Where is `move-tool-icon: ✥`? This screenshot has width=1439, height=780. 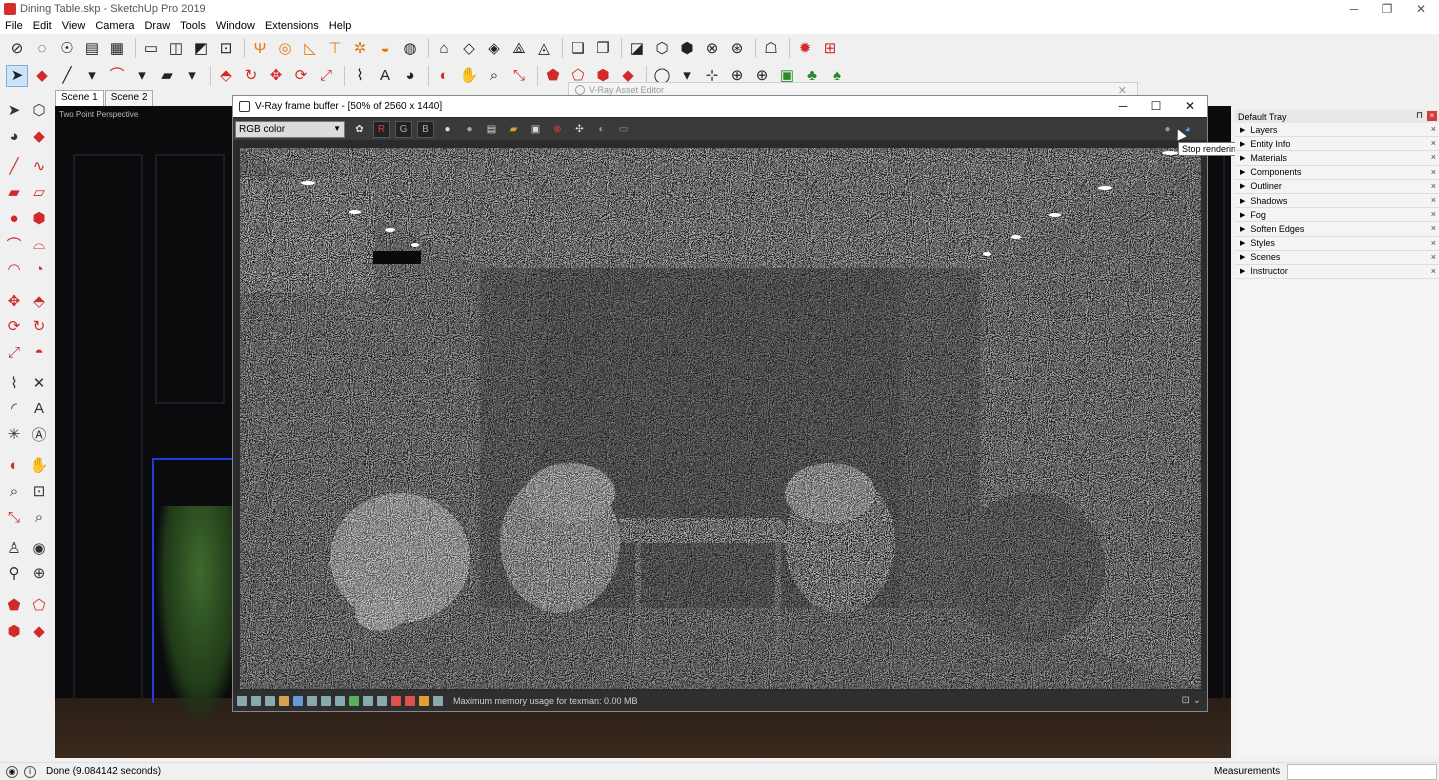
move-tool-icon: ✥ is located at coordinates (276, 76).